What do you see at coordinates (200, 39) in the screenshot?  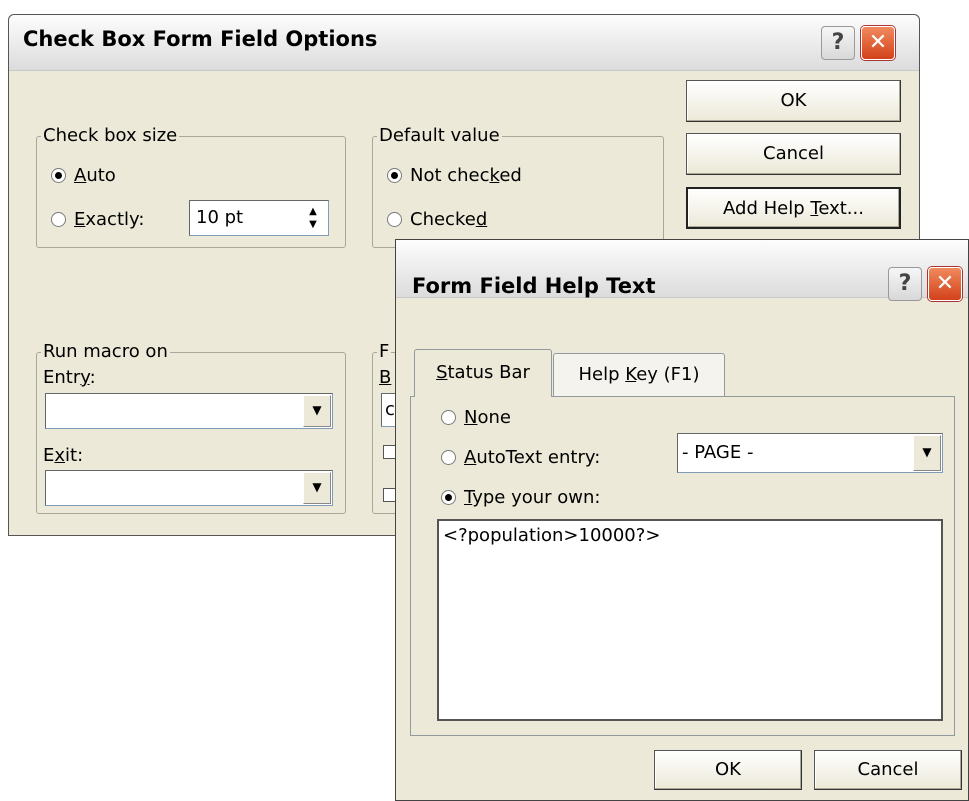 I see `options-dialog-title: Check Box Form Field Options` at bounding box center [200, 39].